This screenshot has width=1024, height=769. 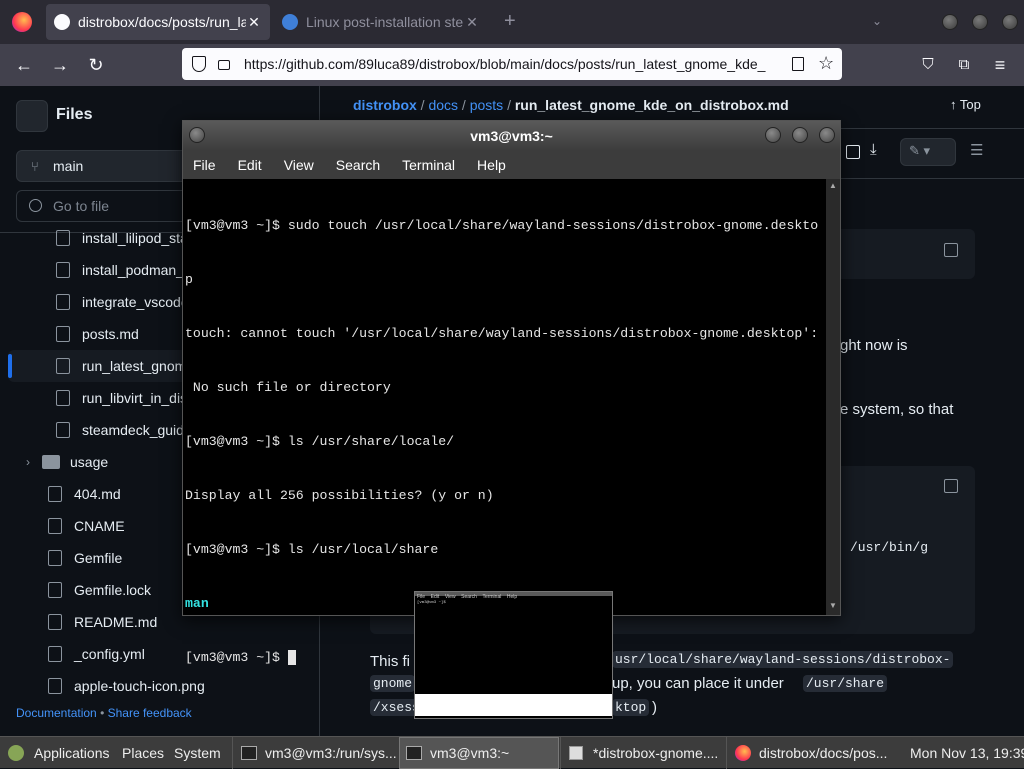 What do you see at coordinates (827, 135) in the screenshot?
I see `terminal-close-button` at bounding box center [827, 135].